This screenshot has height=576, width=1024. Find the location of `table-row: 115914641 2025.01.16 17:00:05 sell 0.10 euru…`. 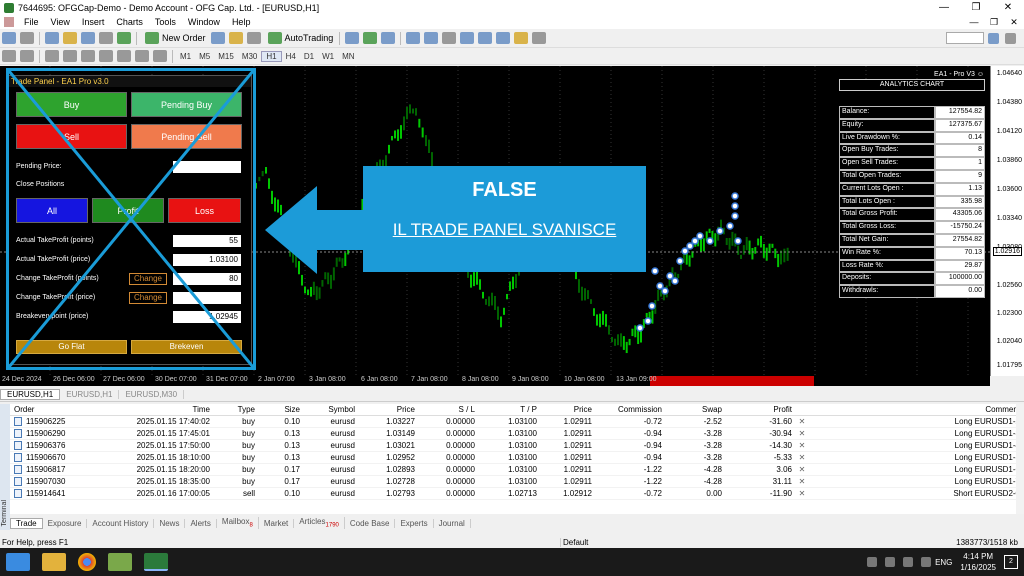

table-row: 115914641 2025.01.16 17:00:05 sell 0.10 euru… is located at coordinates (517, 494).